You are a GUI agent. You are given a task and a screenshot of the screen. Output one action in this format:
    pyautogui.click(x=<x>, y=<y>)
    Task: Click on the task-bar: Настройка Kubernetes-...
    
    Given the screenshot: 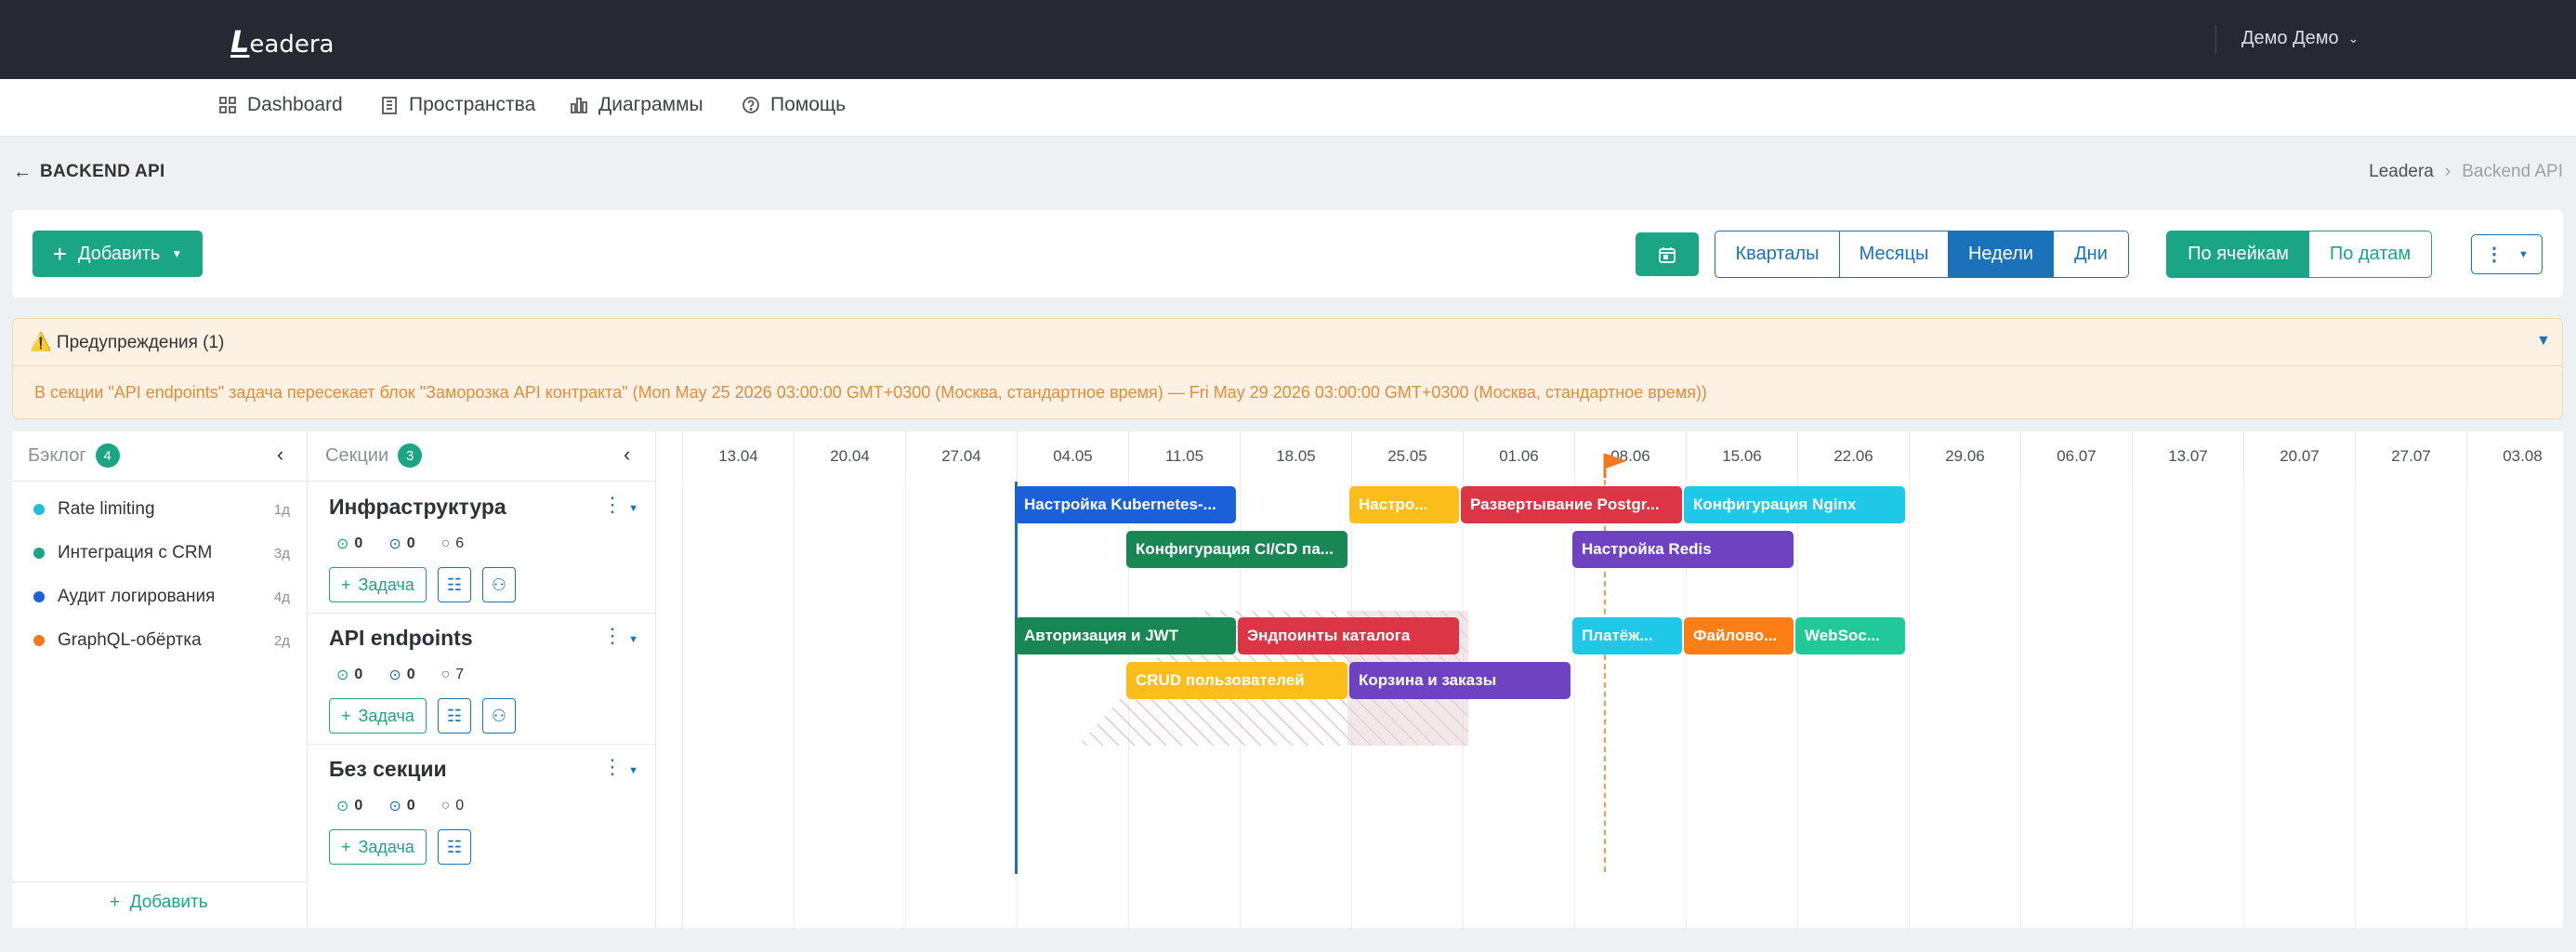 What is the action you would take?
    pyautogui.click(x=1125, y=504)
    